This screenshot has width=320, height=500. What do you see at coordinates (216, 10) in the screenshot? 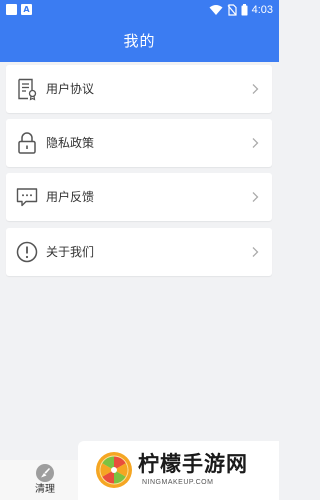
I see `wifi-icon` at bounding box center [216, 10].